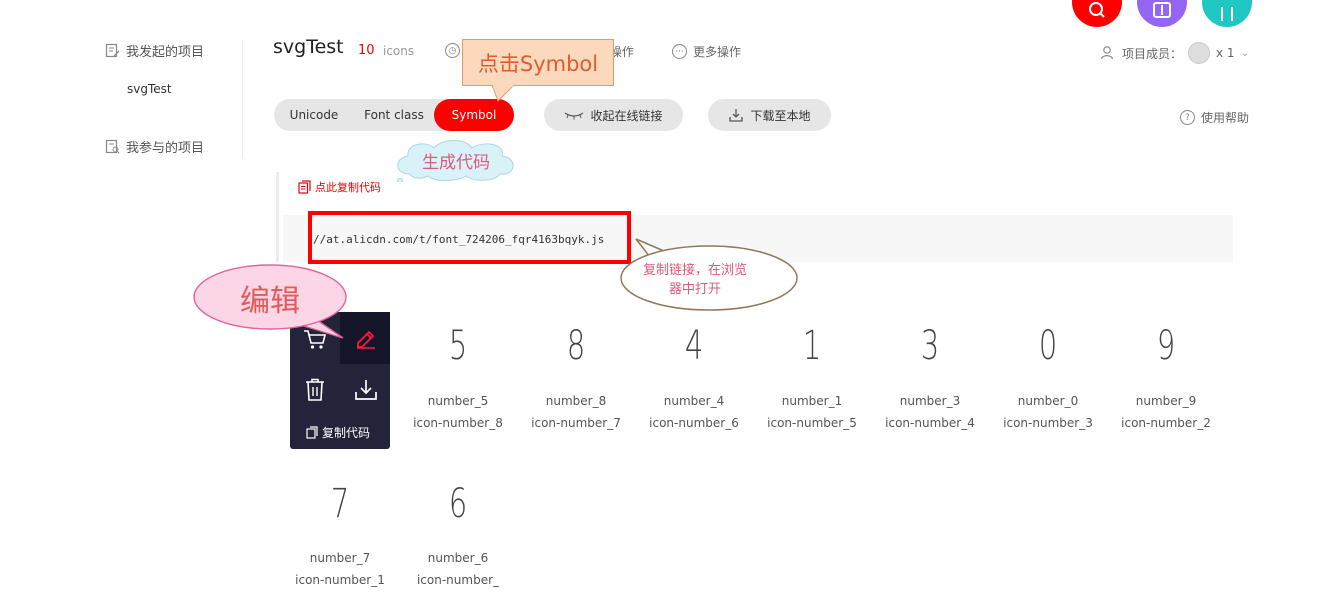 The width and height of the screenshot is (1341, 606). I want to click on project-title: svgTest, so click(308, 47).